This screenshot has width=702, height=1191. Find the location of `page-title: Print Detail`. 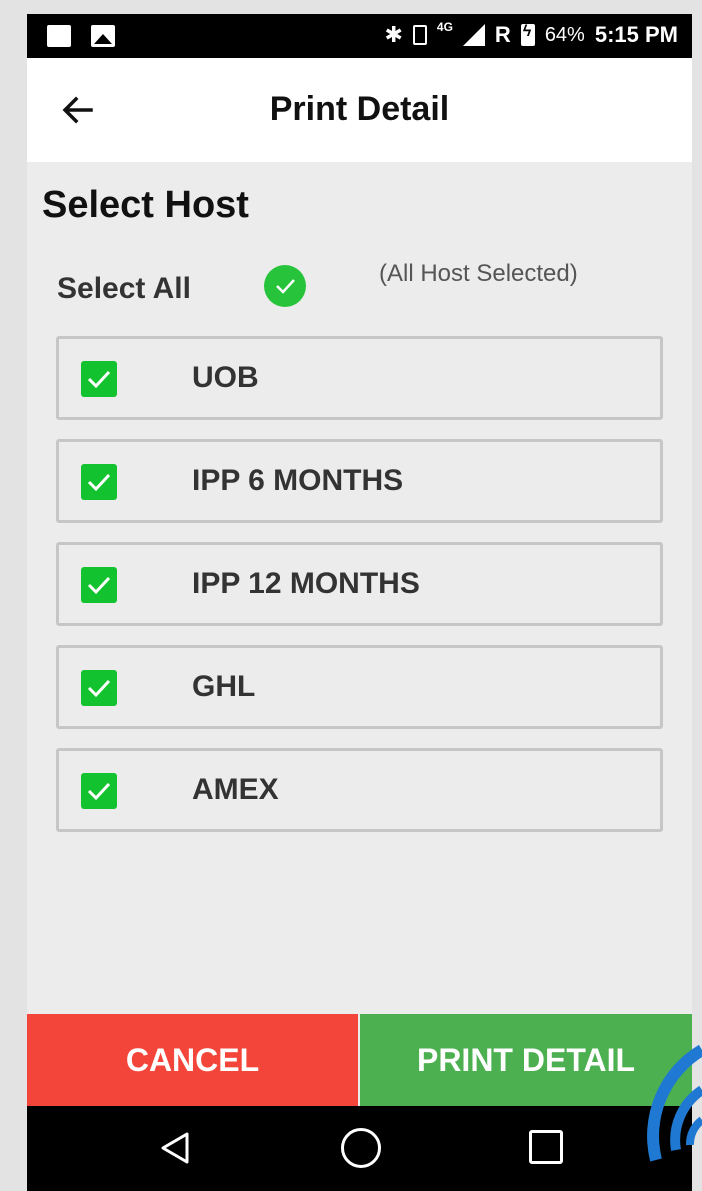

page-title: Print Detail is located at coordinates (359, 109).